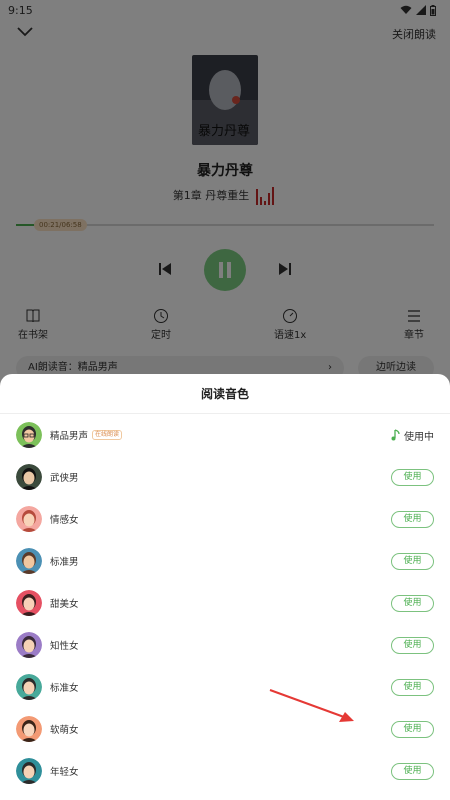 The image size is (450, 800). What do you see at coordinates (225, 435) in the screenshot?
I see `voice-row: 精品男声 在线朗读 使用中` at bounding box center [225, 435].